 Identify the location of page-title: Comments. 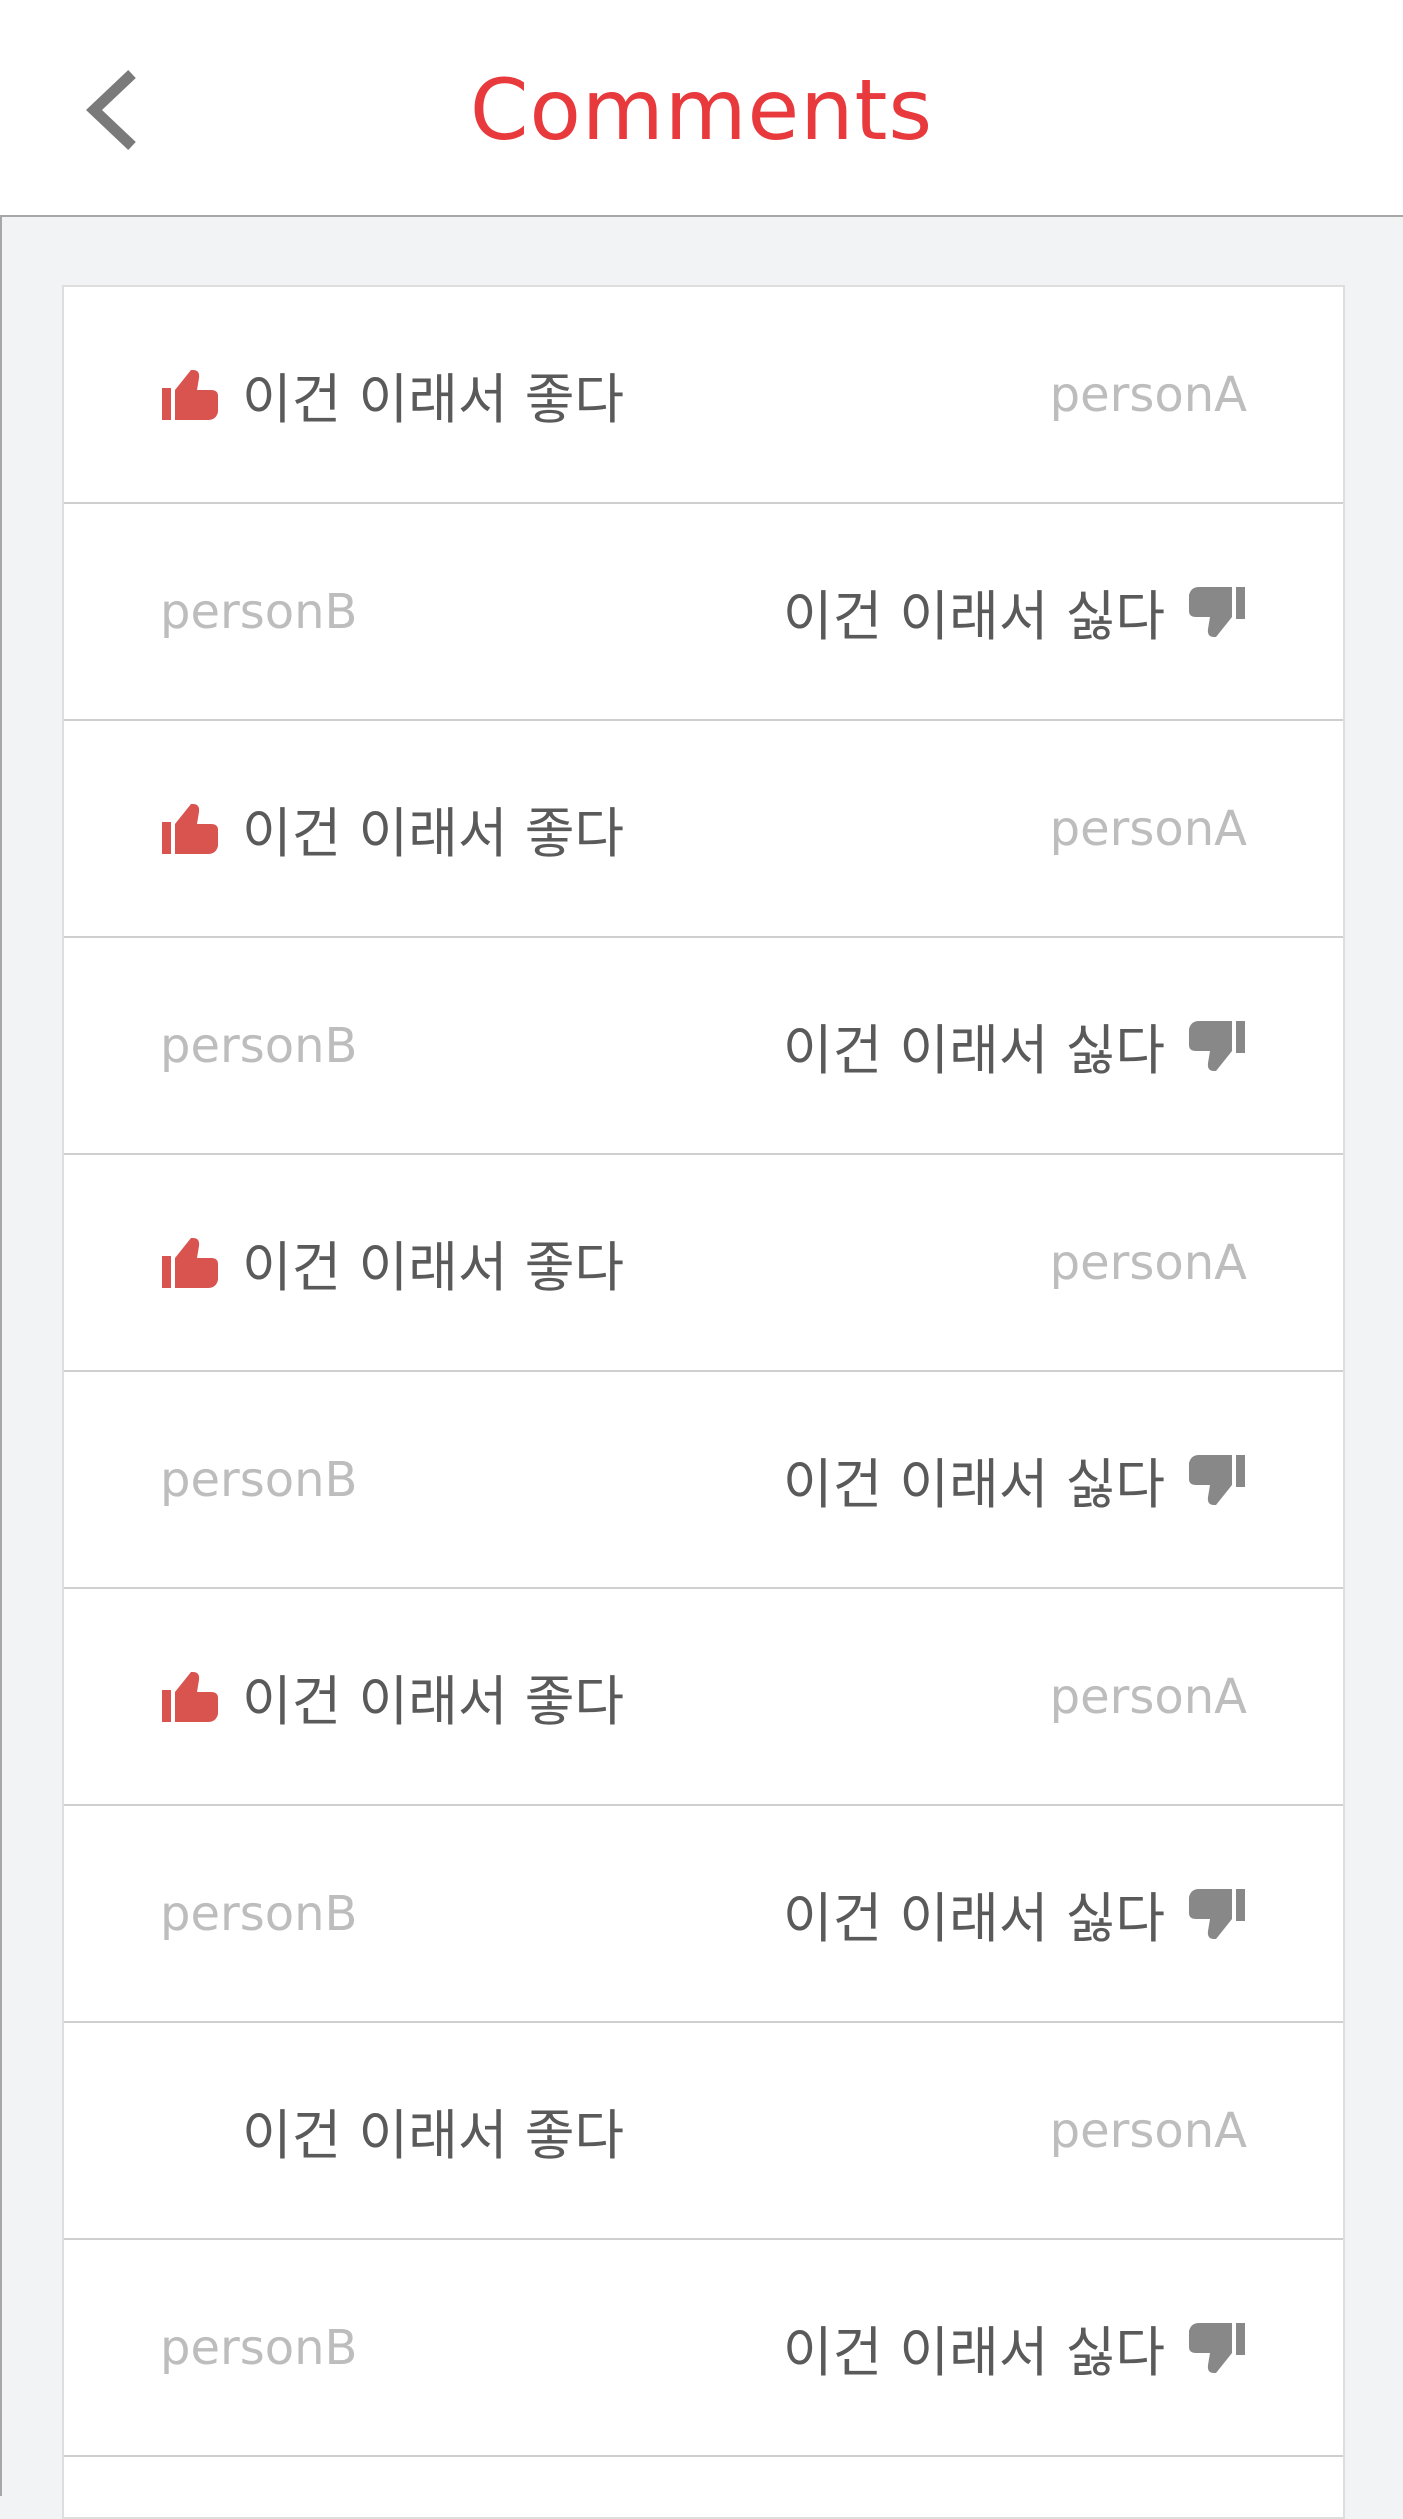
(701, 110).